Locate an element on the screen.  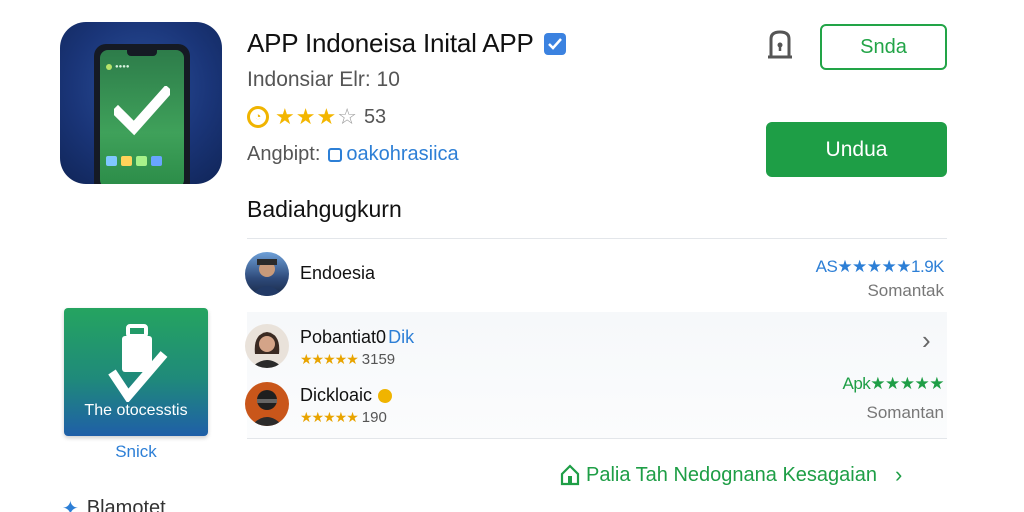
reviewer-name-text: Dickloaic is located at coordinates (336, 395).